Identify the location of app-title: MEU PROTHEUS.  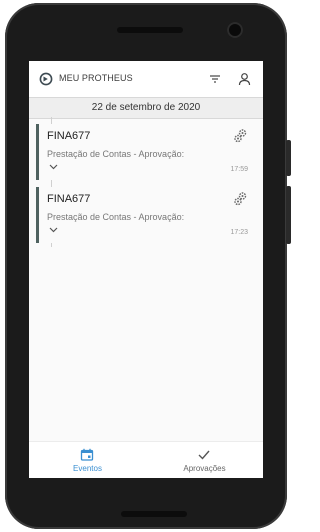
(96, 78).